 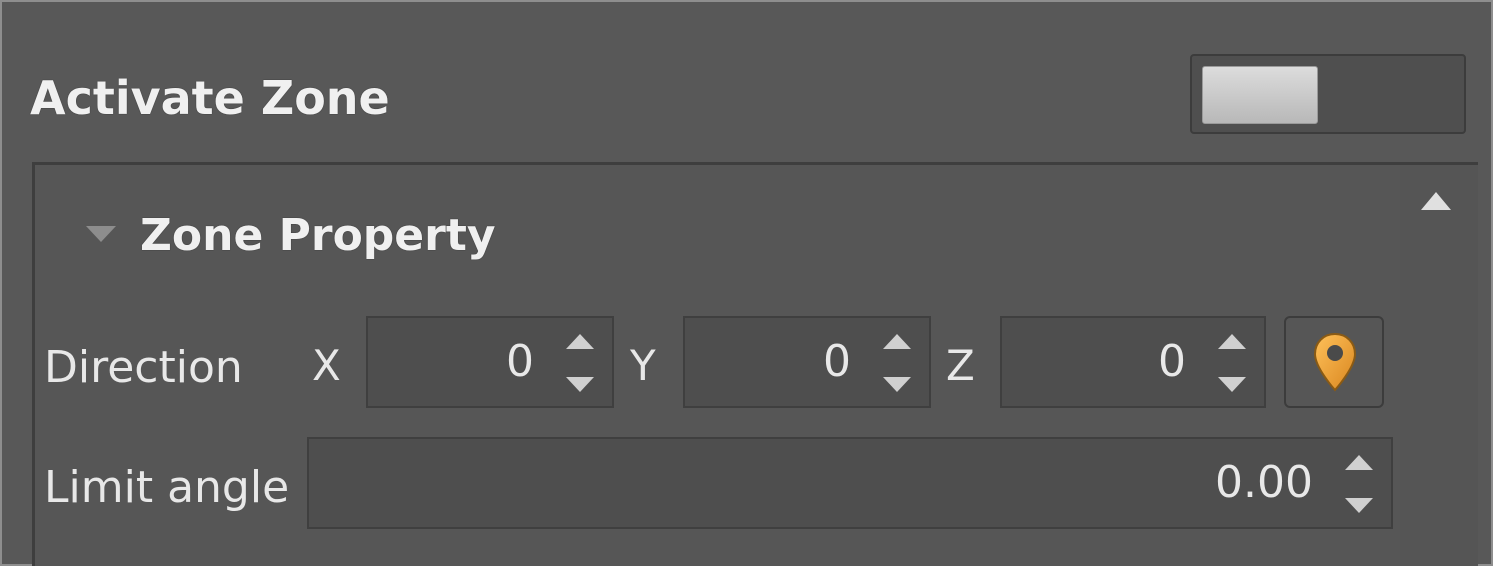 What do you see at coordinates (1328, 94) in the screenshot?
I see `activate-zone-toggle` at bounding box center [1328, 94].